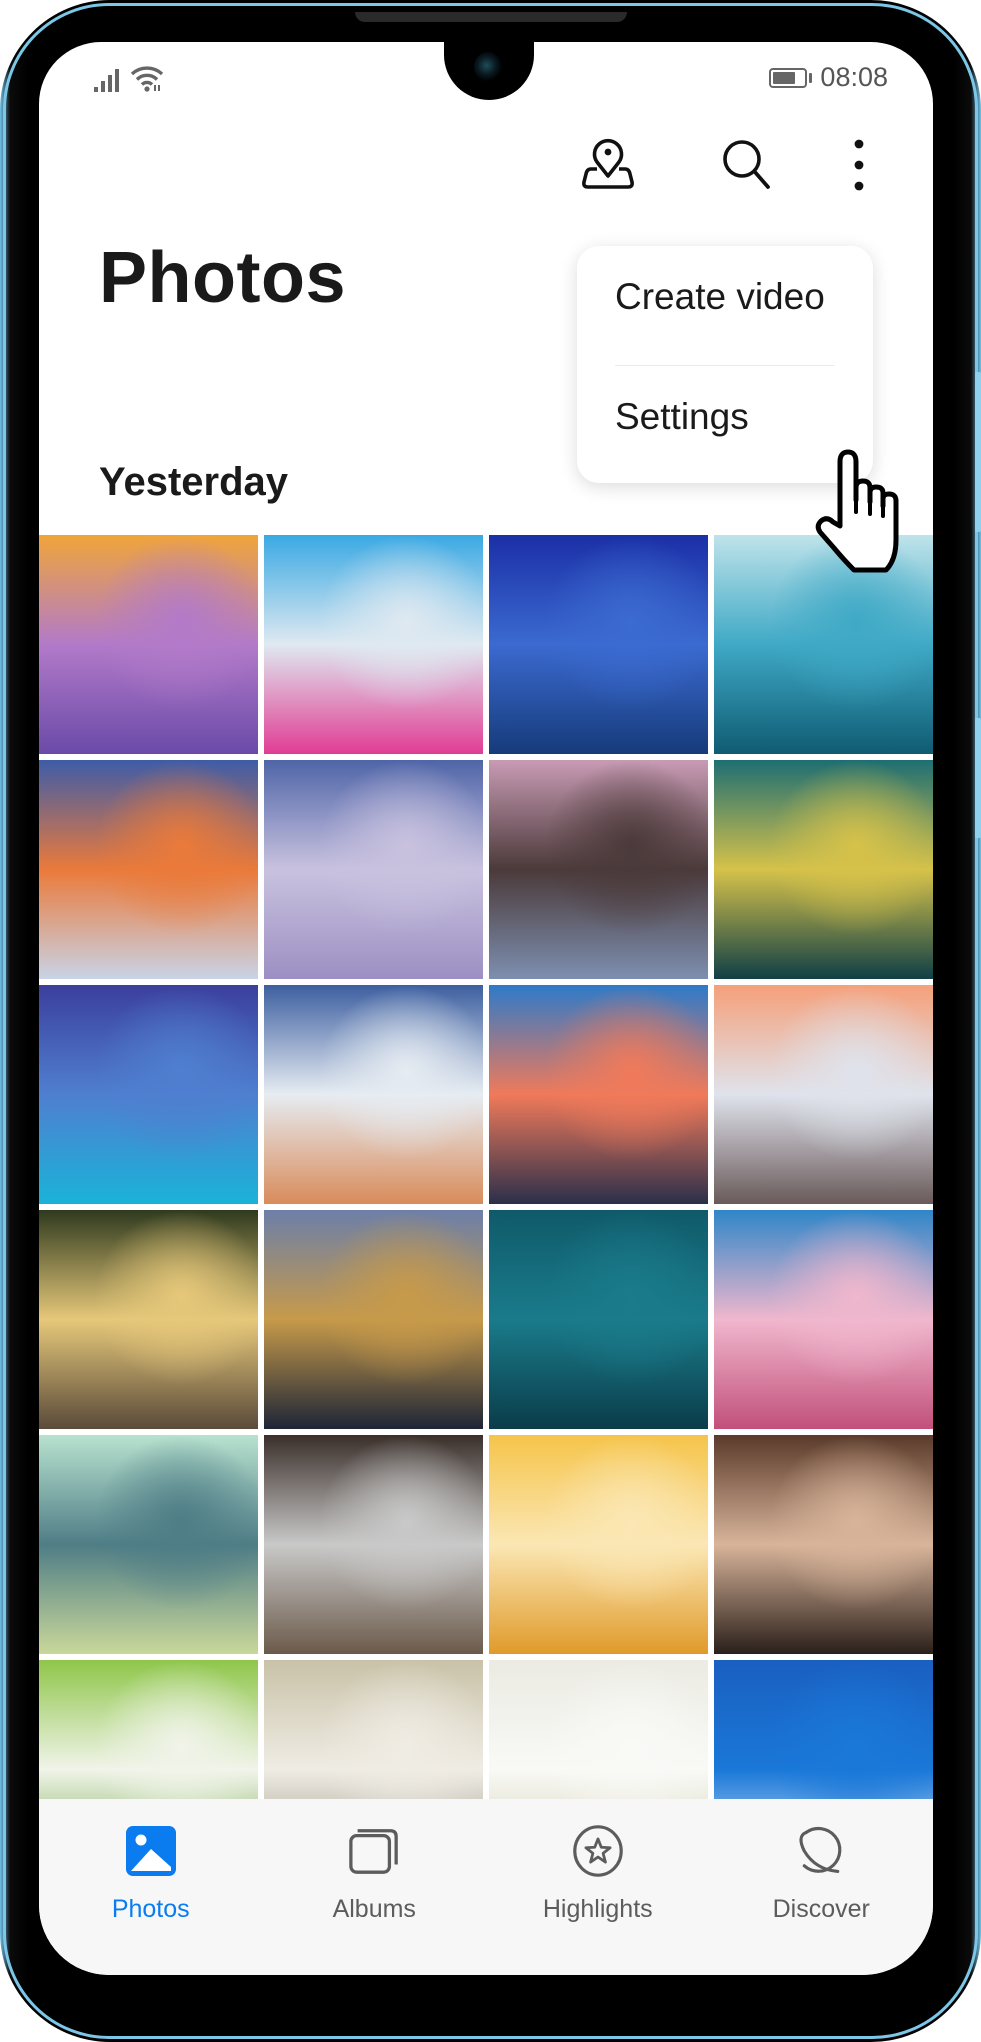  What do you see at coordinates (821, 1909) in the screenshot?
I see `nav-label-discover: Discover` at bounding box center [821, 1909].